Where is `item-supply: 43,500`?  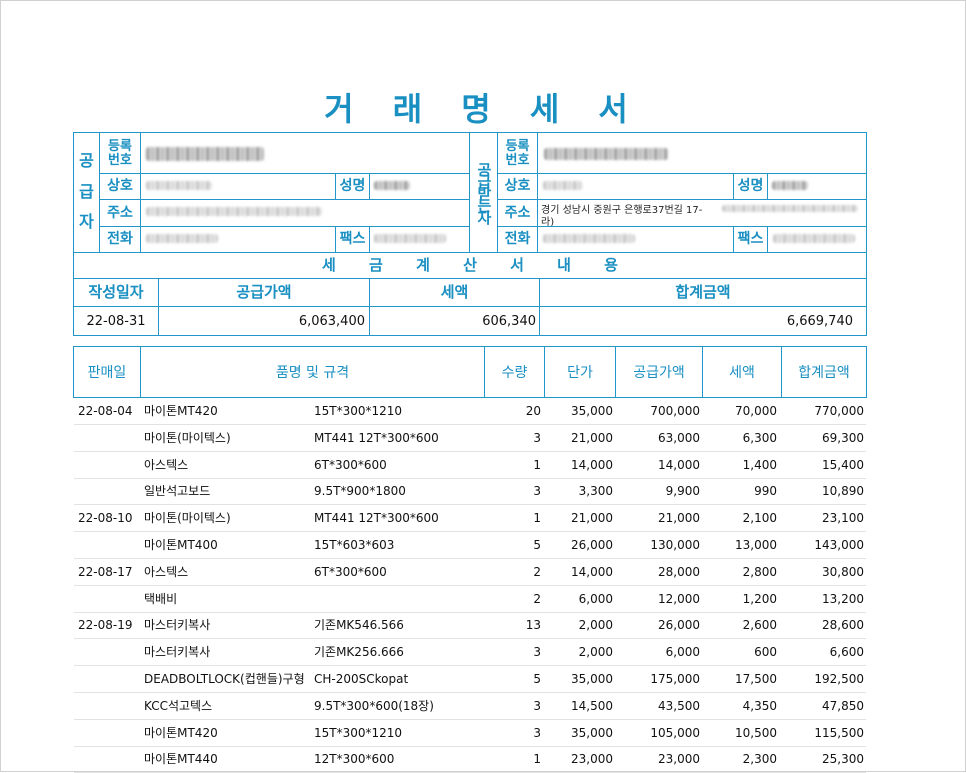 item-supply: 43,500 is located at coordinates (679, 705).